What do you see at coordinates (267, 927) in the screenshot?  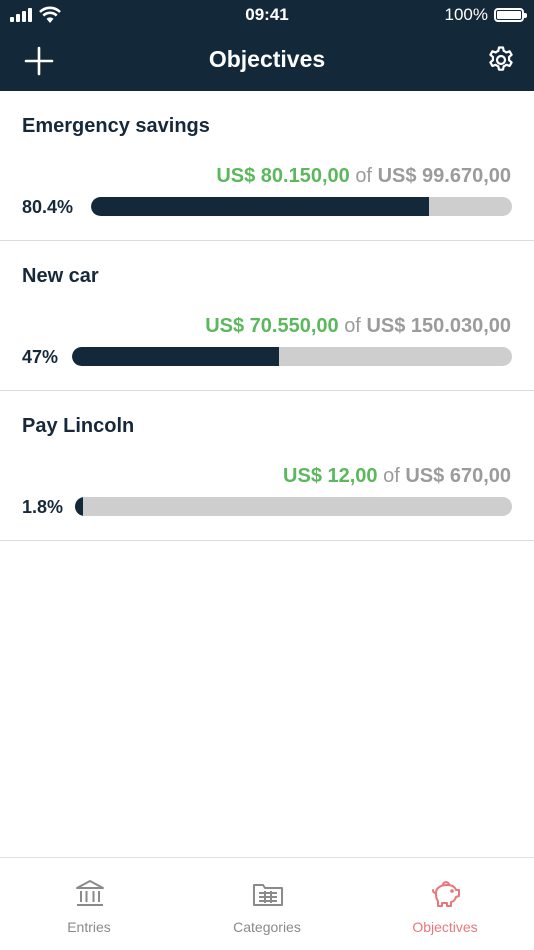 I see `tab-label: Categories` at bounding box center [267, 927].